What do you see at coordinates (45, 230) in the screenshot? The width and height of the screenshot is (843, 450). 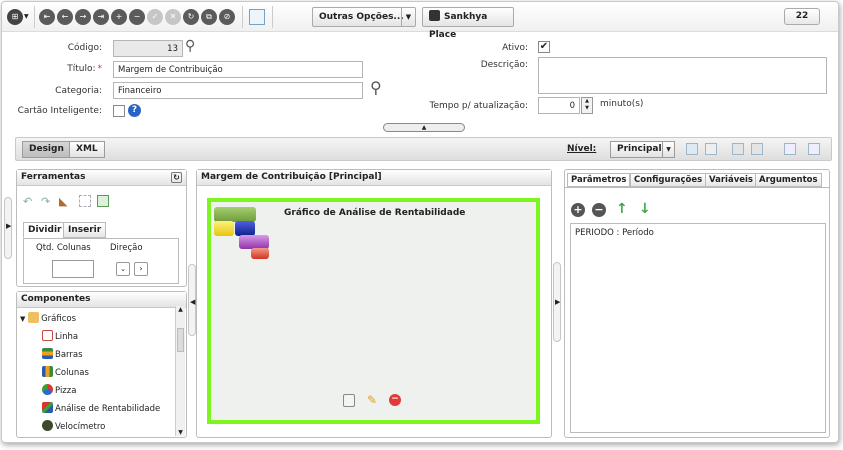 I see `tab-dividir: Dividir` at bounding box center [45, 230].